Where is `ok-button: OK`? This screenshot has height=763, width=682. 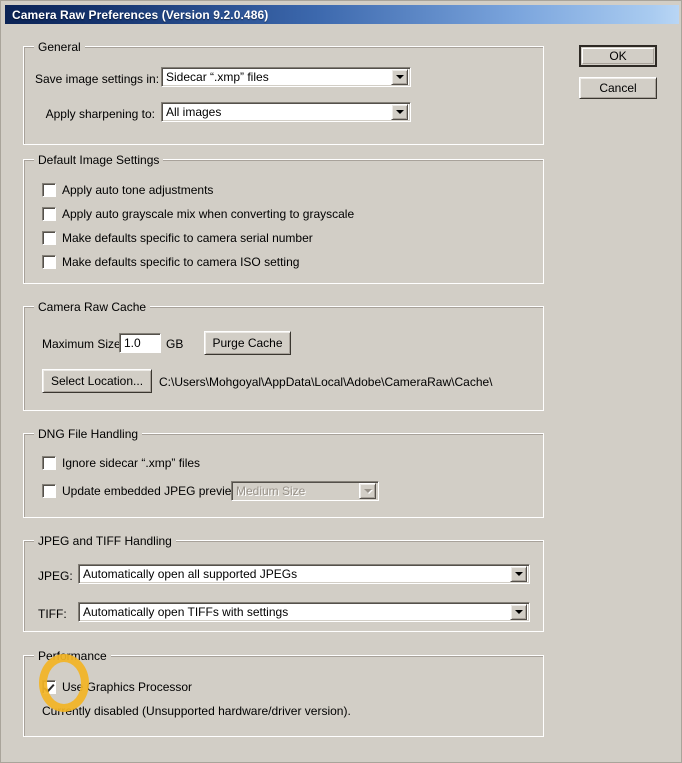
ok-button: OK is located at coordinates (618, 56).